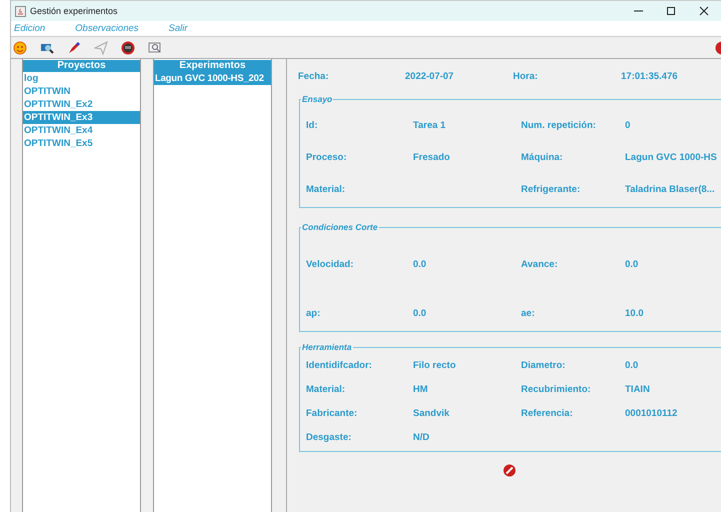 Image resolution: width=721 pixels, height=512 pixels. What do you see at coordinates (432, 157) in the screenshot?
I see `field-value: Fresado` at bounding box center [432, 157].